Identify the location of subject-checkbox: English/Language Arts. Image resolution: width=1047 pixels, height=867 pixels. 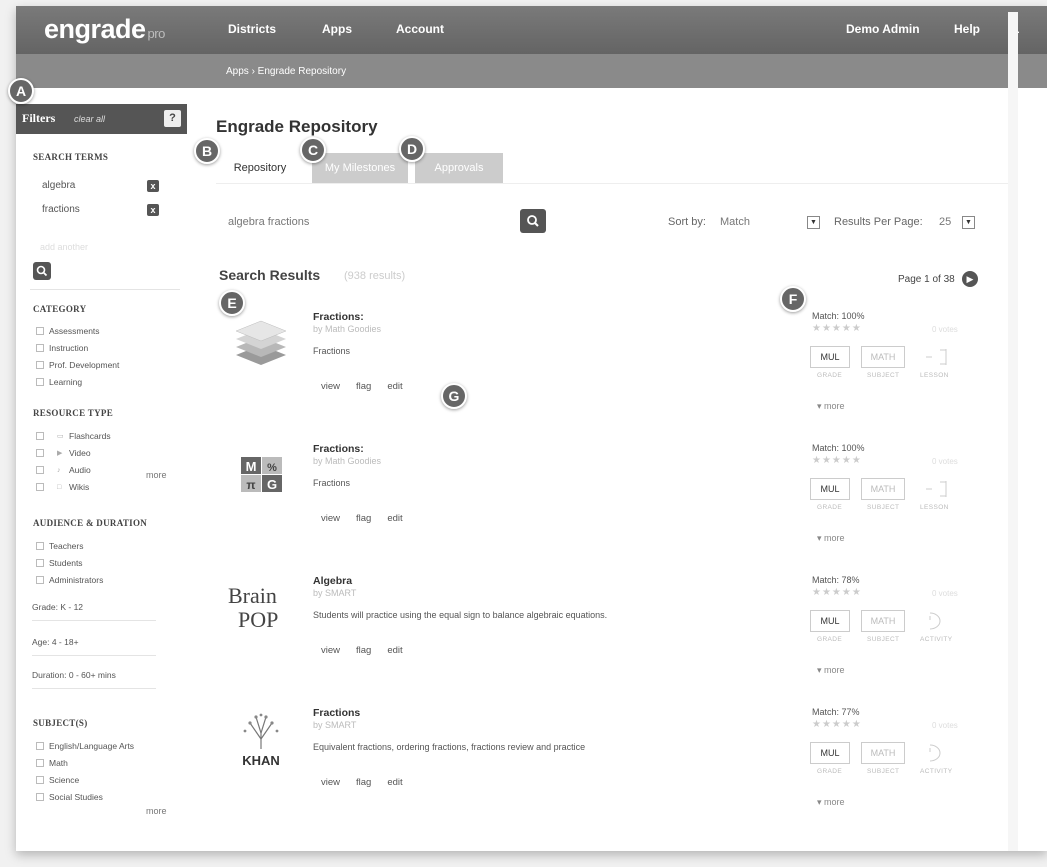
(85, 746).